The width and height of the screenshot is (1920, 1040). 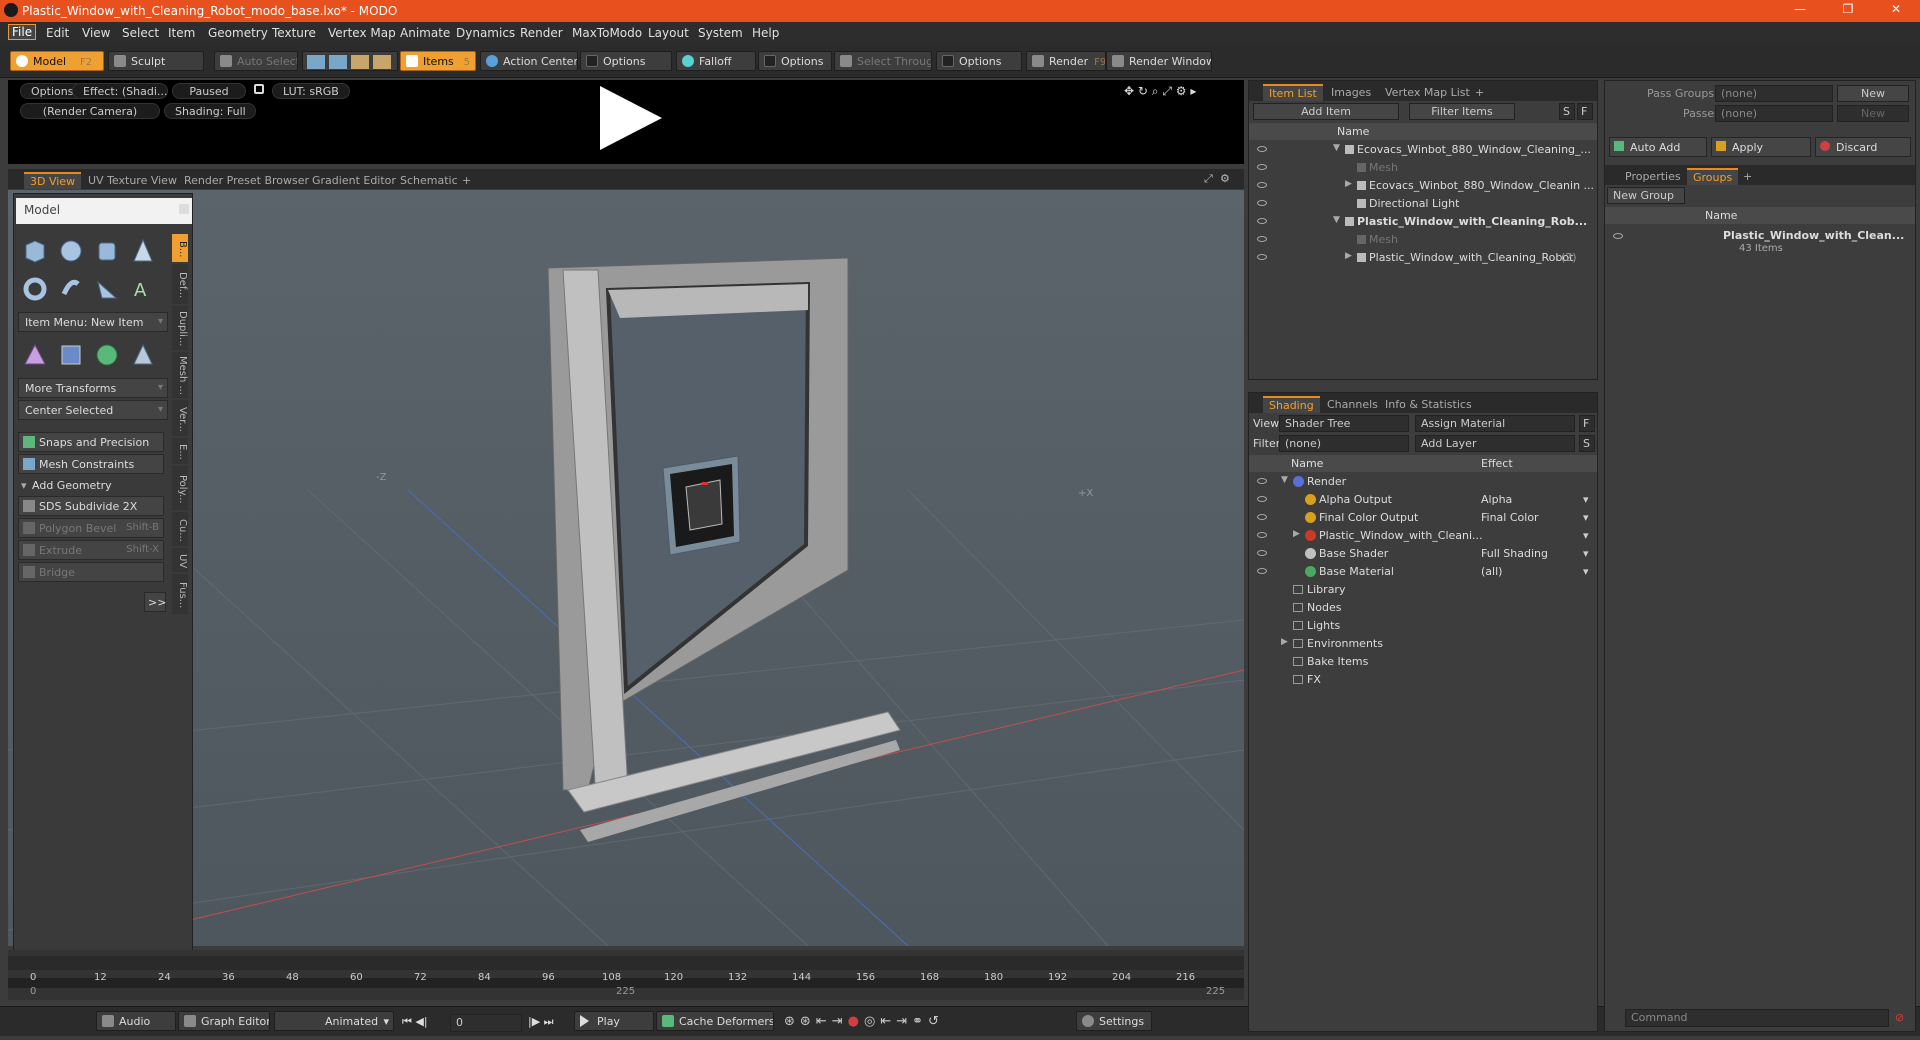 I want to click on menu-geometry: Geometry, so click(x=238, y=33).